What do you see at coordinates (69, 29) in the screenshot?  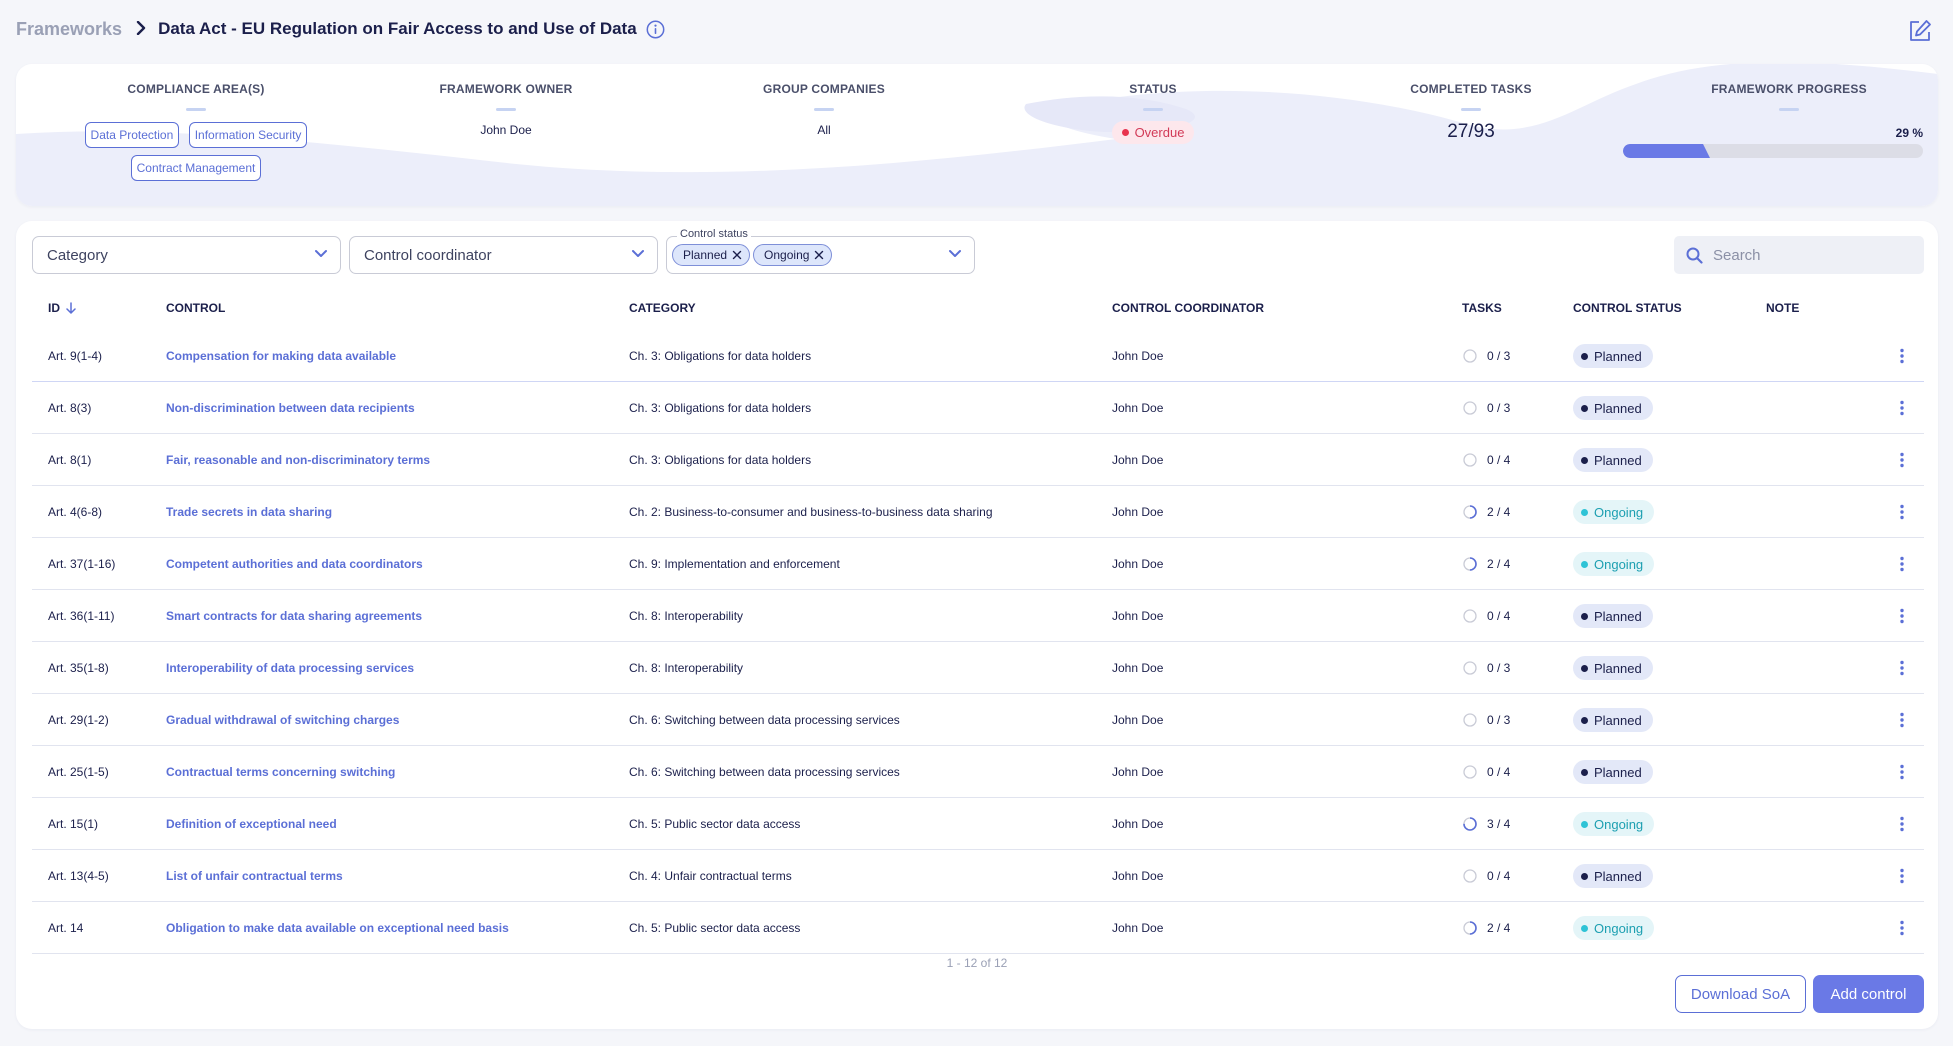 I see `breadcrumb-frameworks-link: Frameworks` at bounding box center [69, 29].